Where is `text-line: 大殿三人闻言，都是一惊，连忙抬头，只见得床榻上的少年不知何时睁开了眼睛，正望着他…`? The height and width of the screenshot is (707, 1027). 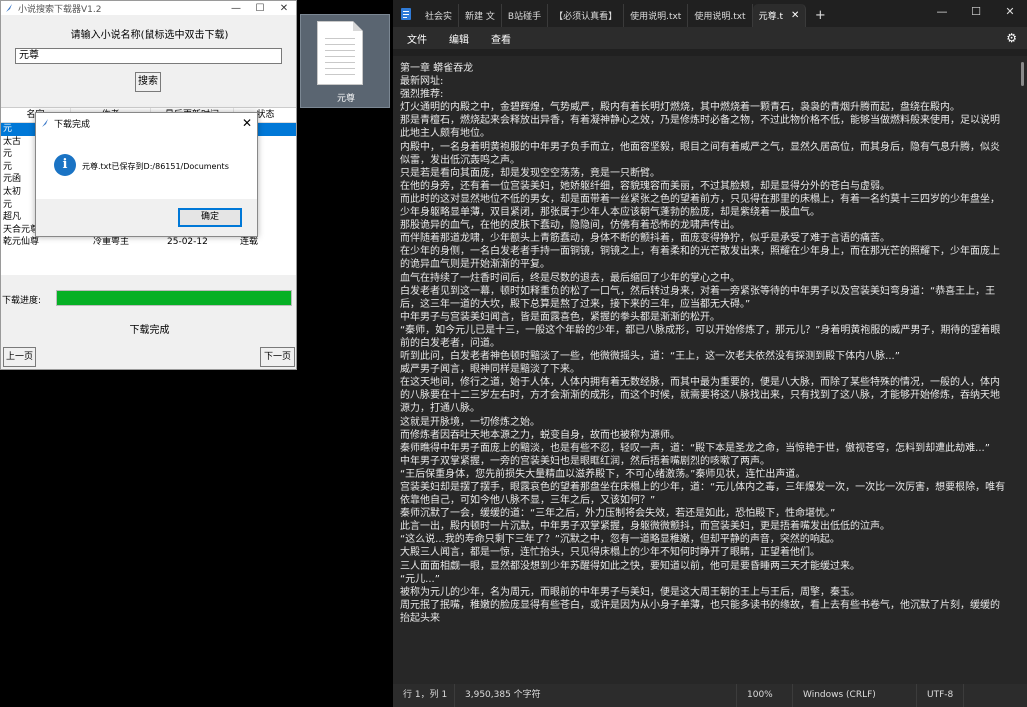 text-line: 大殿三人闻言，都是一惊，连忙抬头，只见得床榻上的少年不知何时睁开了眼睛，正望着他… is located at coordinates (610, 553).